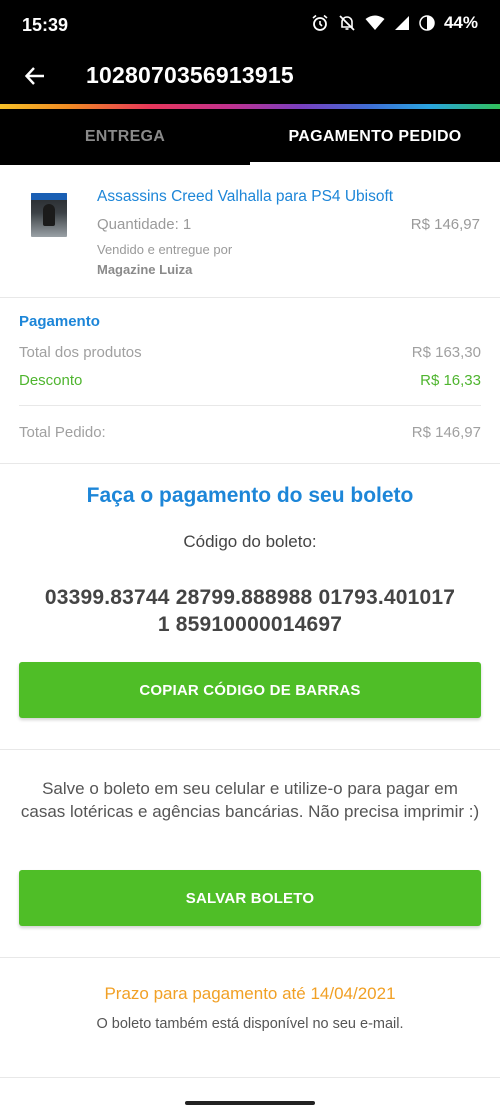  What do you see at coordinates (250, 1103) in the screenshot?
I see `home-indicator` at bounding box center [250, 1103].